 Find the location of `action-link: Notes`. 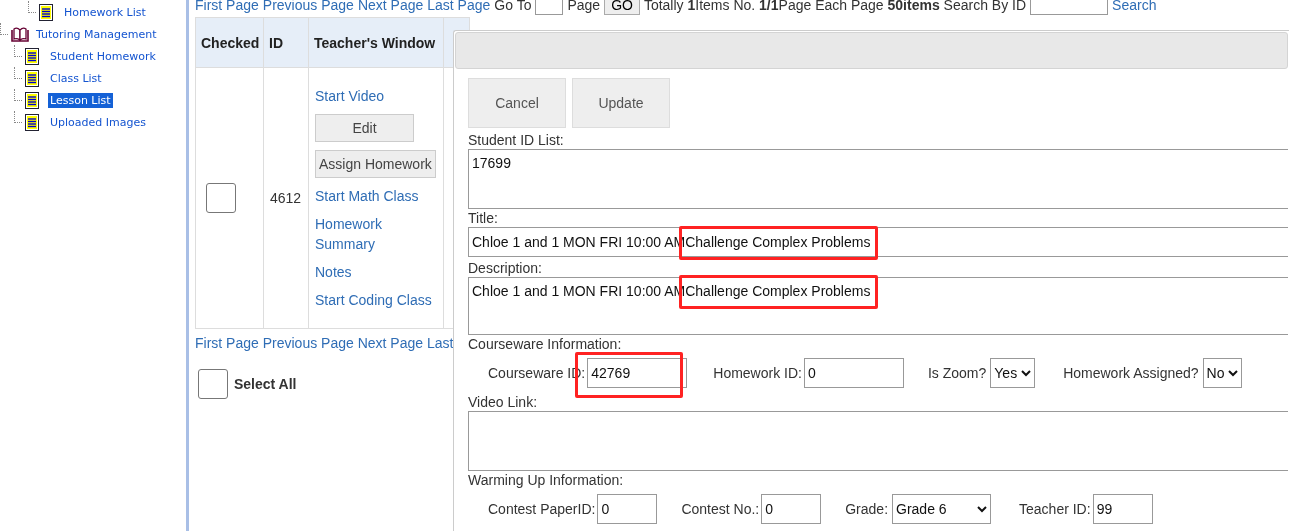

action-link: Notes is located at coordinates (375, 272).